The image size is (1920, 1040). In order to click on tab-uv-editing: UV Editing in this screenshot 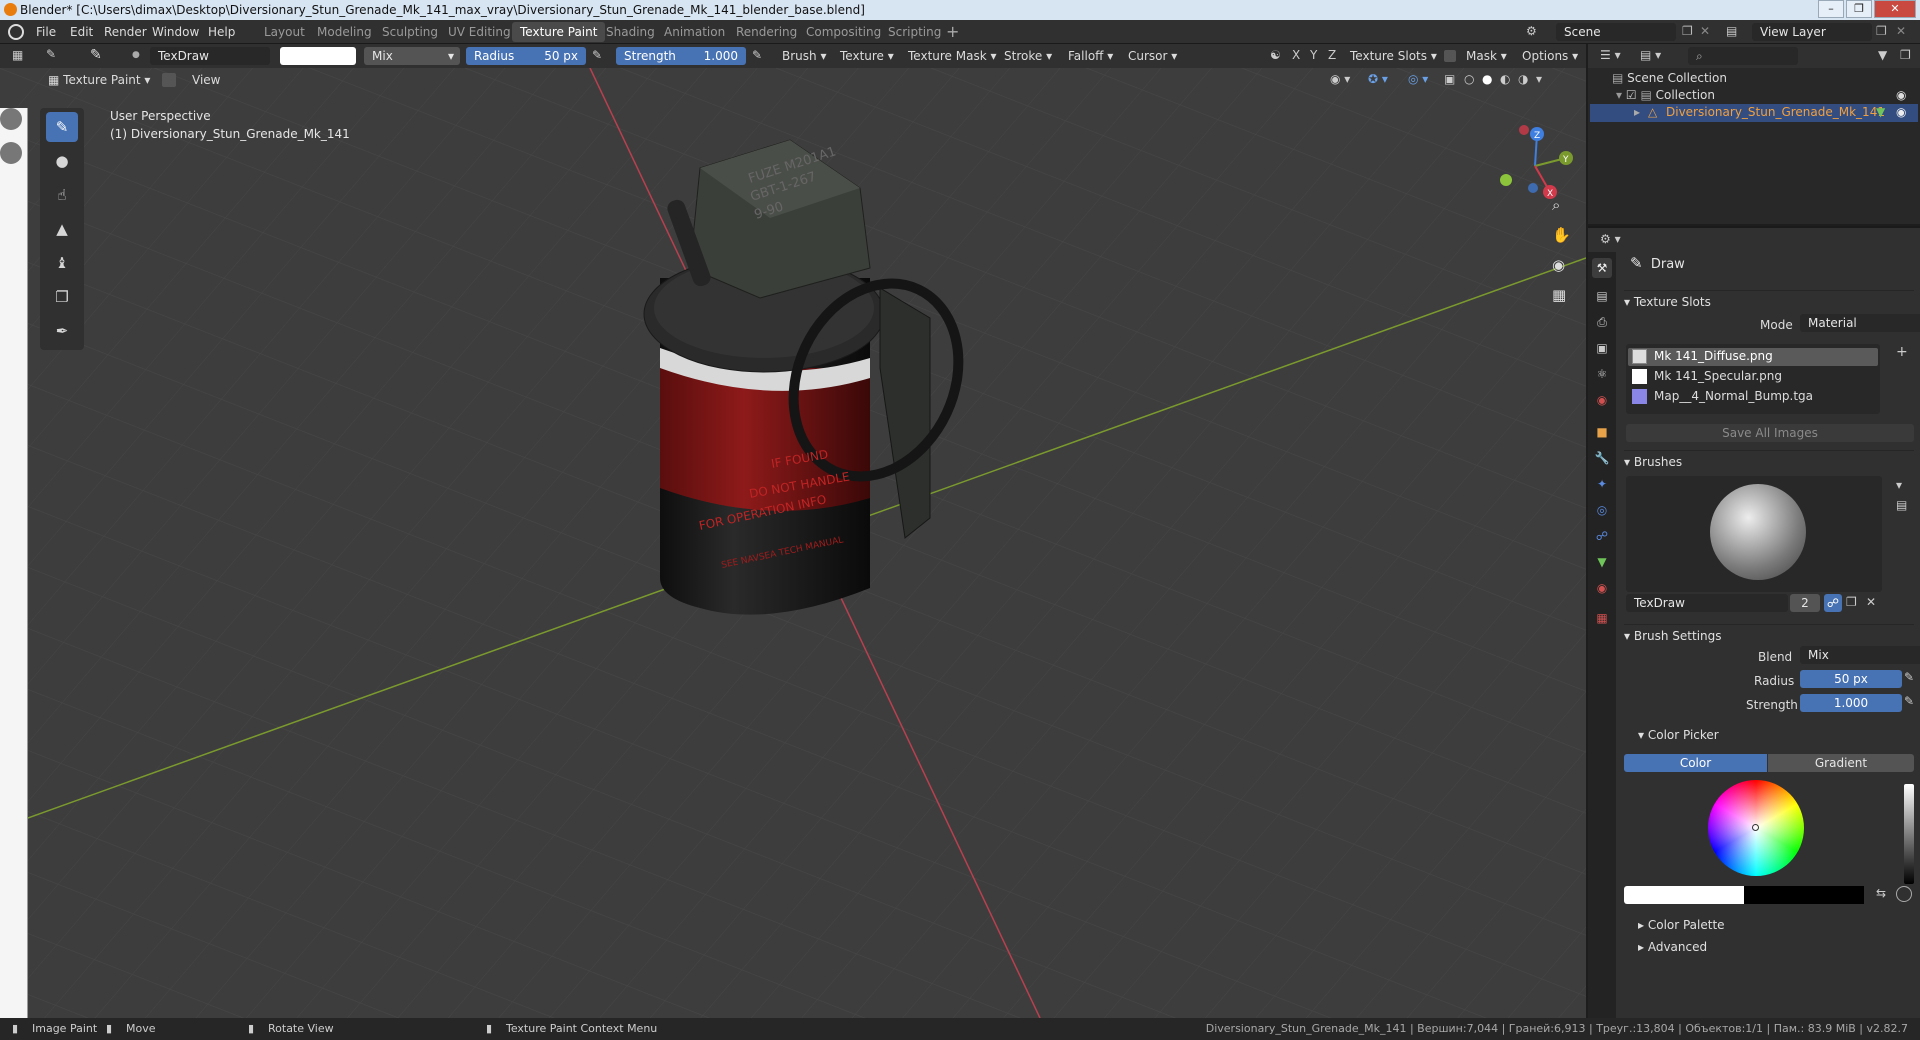, I will do `click(479, 32)`.